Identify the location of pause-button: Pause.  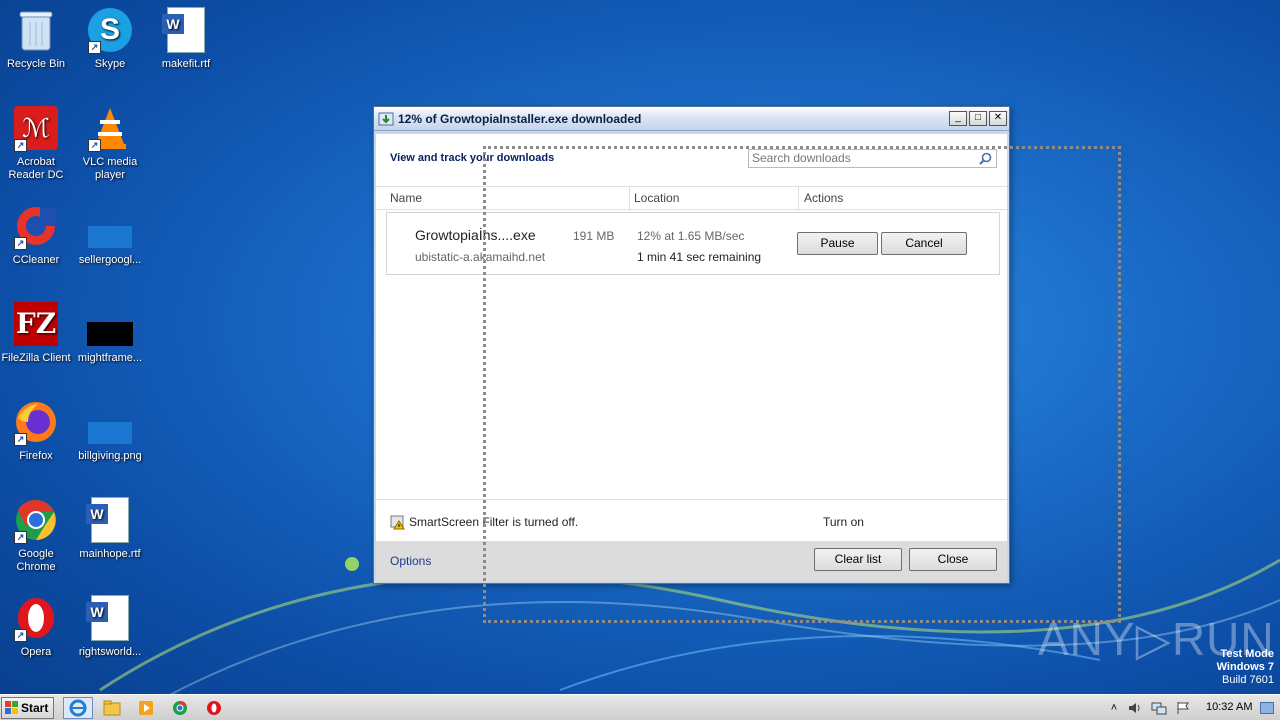
(837, 243).